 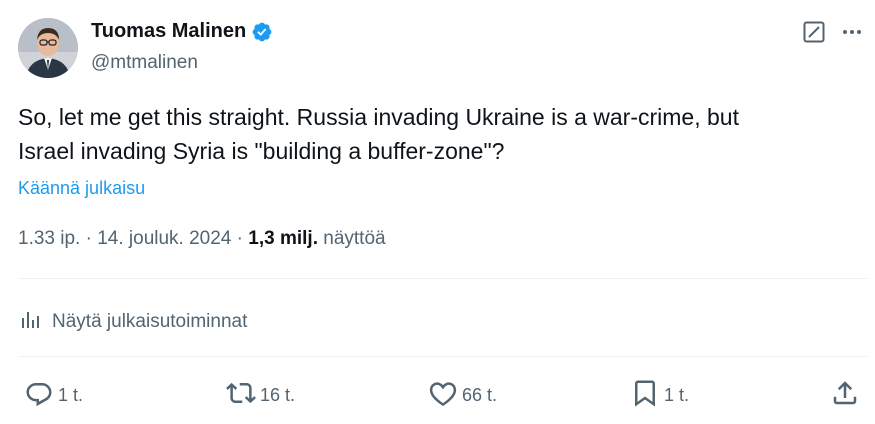 I want to click on grok-icon, so click(x=814, y=32).